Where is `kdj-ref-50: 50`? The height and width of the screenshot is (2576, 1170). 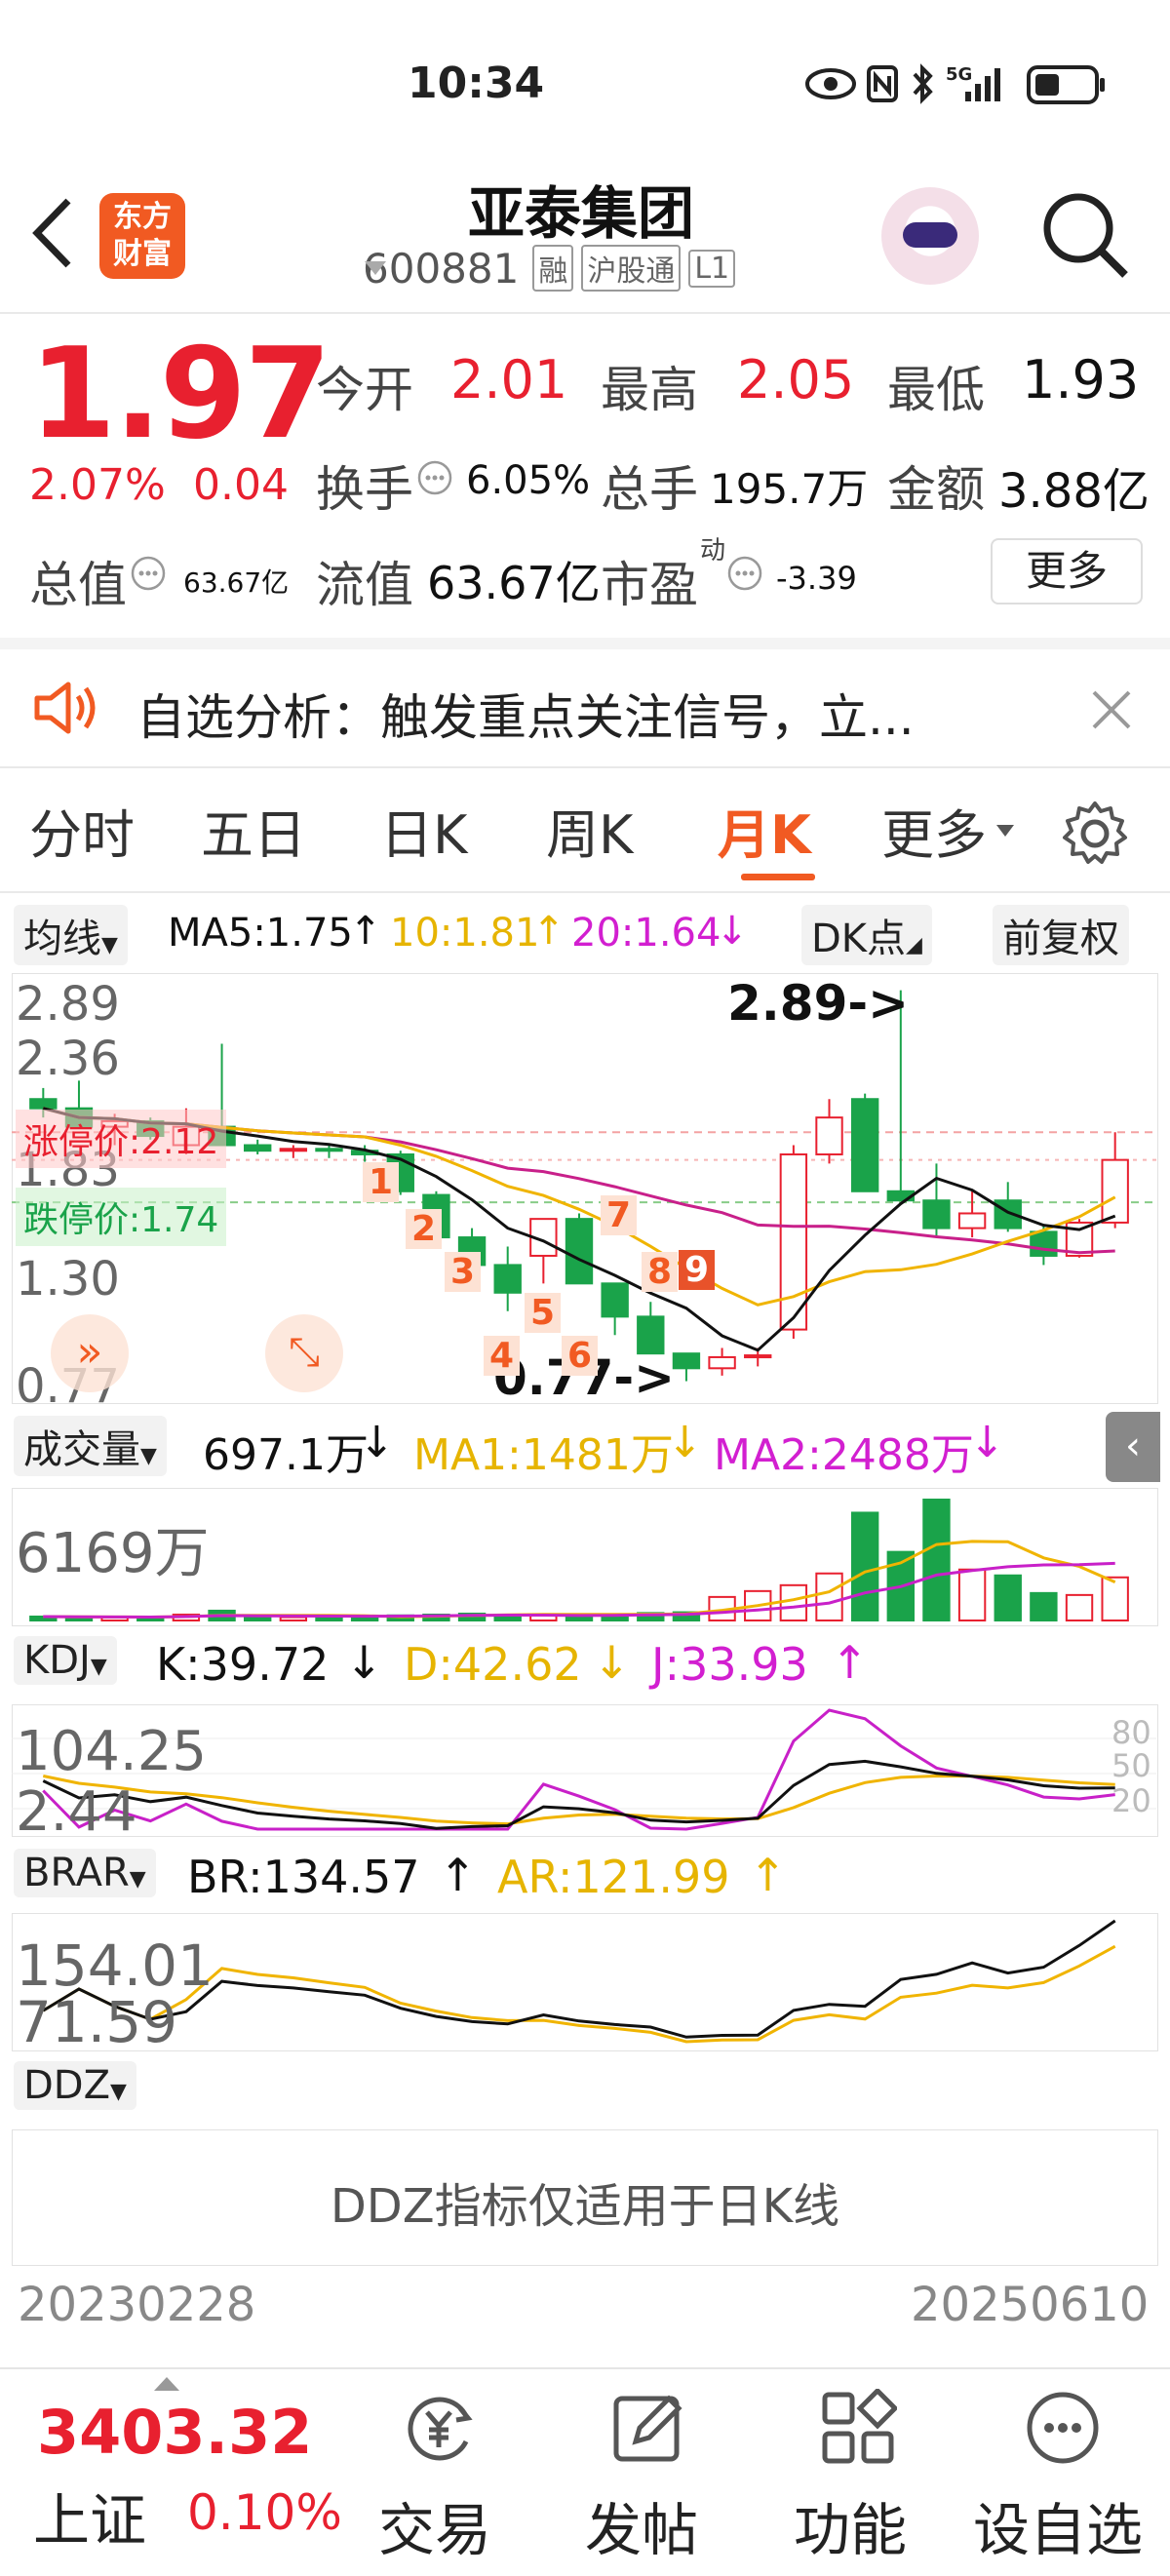
kdj-ref-50: 50 is located at coordinates (1131, 1765).